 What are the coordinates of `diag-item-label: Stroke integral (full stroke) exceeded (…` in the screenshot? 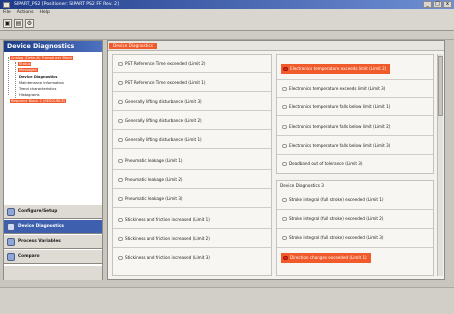 It's located at (336, 199).